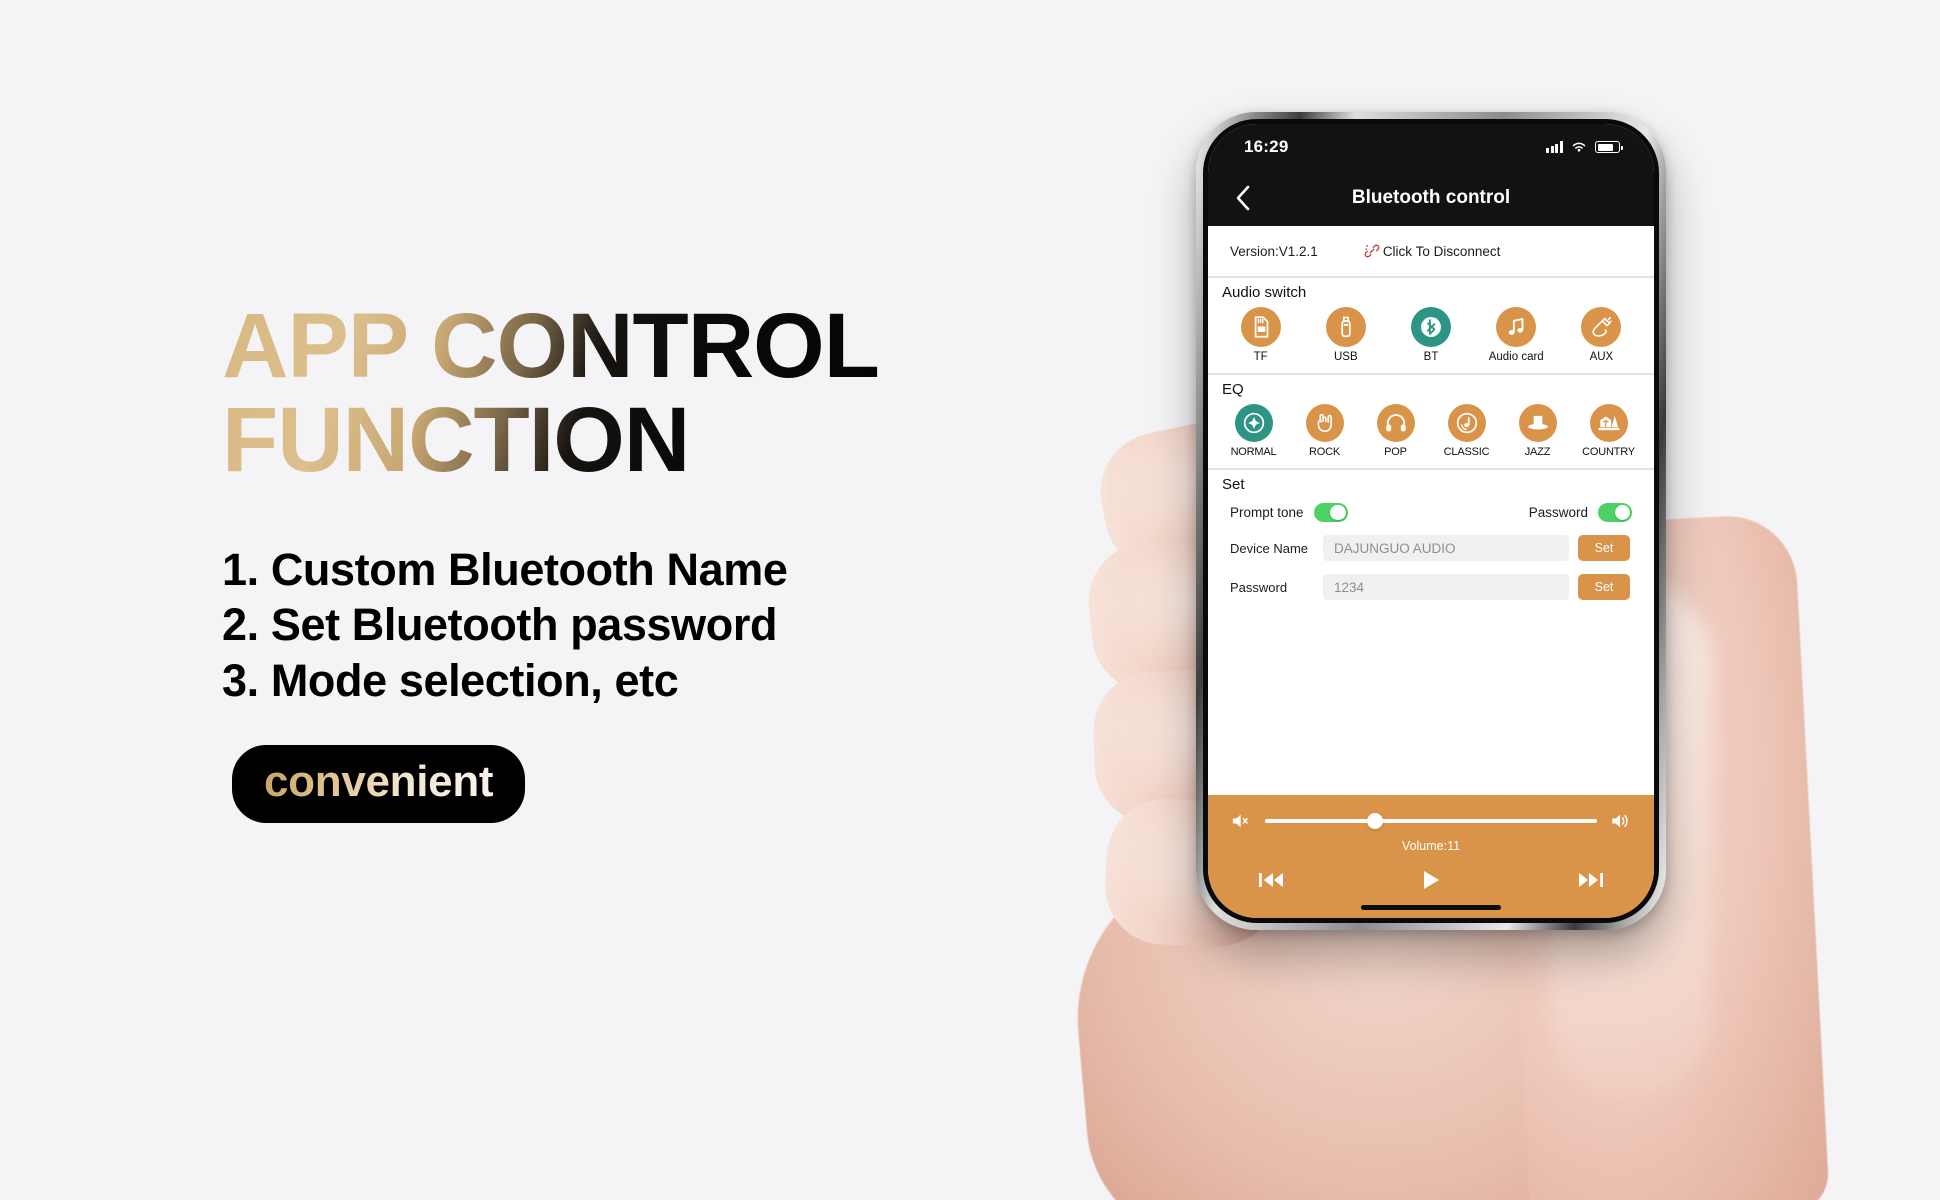  Describe the element at coordinates (1516, 357) in the screenshot. I see `audio-source-label: Audio card` at that location.